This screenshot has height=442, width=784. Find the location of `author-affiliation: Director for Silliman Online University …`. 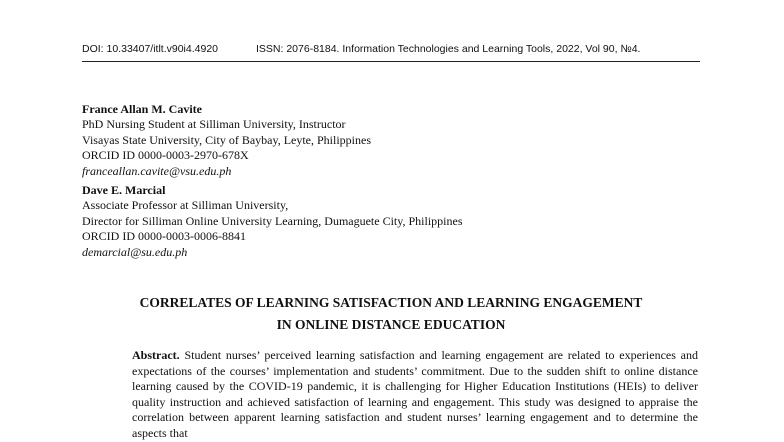

author-affiliation: Director for Silliman Online University … is located at coordinates (272, 220).